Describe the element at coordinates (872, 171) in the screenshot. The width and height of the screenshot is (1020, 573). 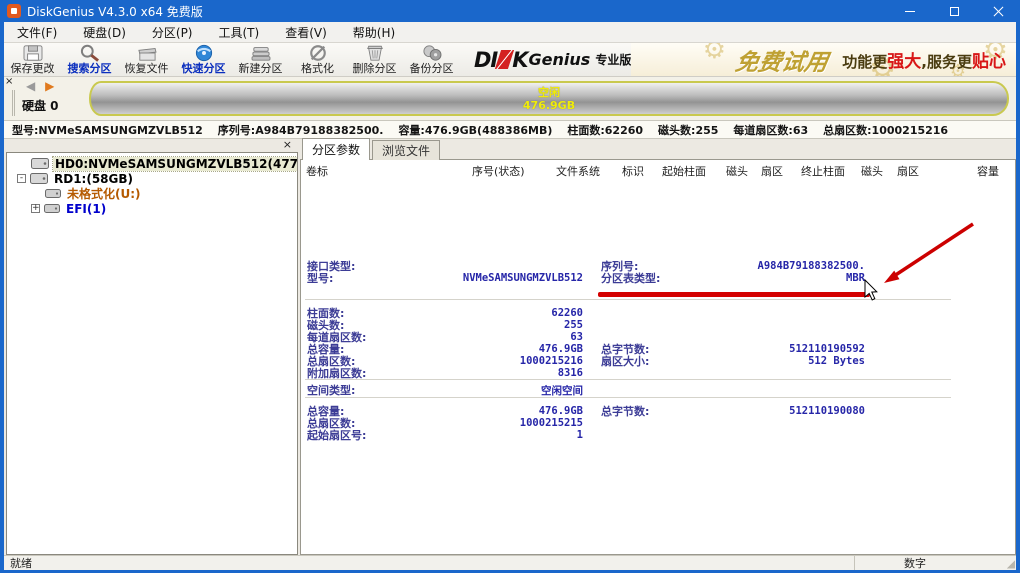
I see `column-header: 磁头` at that location.